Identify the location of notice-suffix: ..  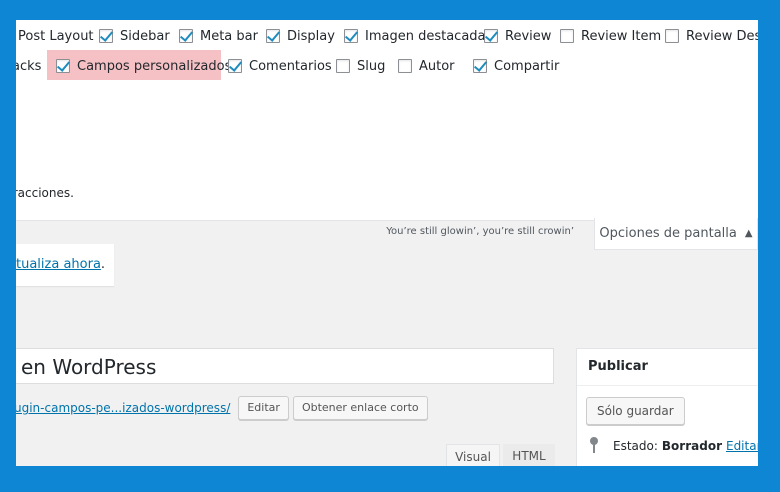
(103, 264).